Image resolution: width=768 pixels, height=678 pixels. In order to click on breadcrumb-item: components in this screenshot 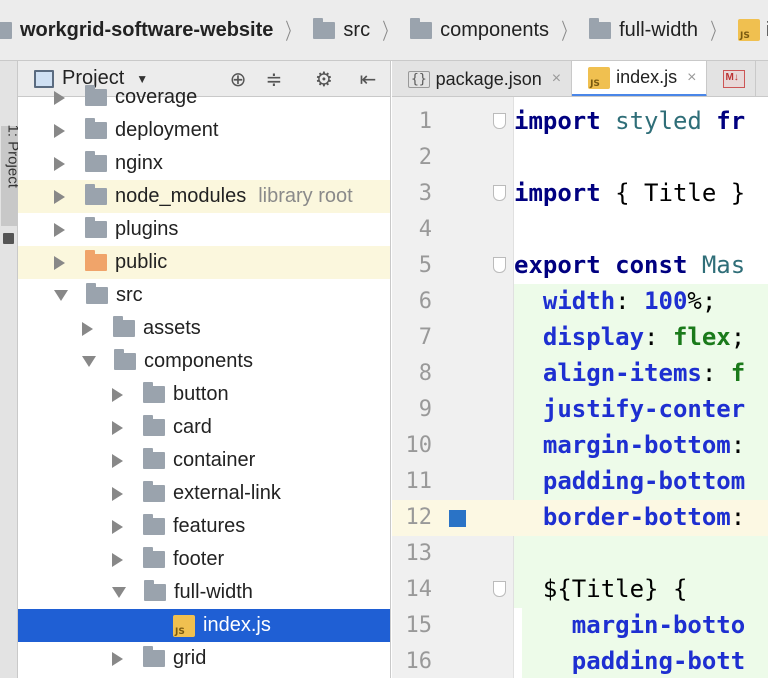, I will do `click(479, 29)`.